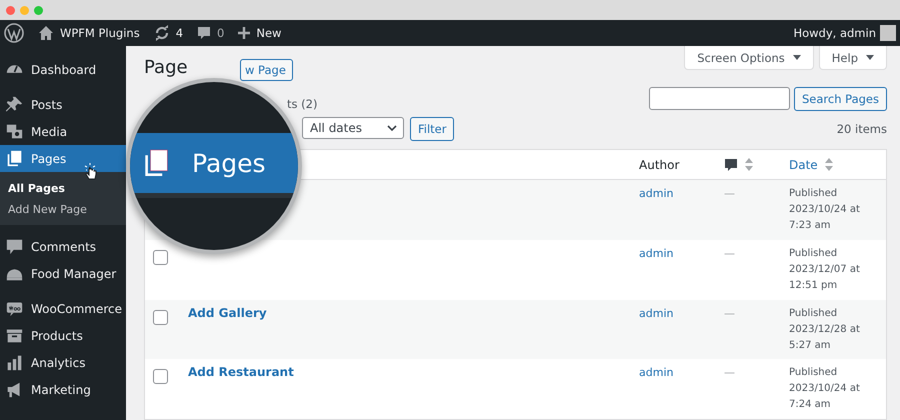 Image resolution: width=900 pixels, height=420 pixels. I want to click on date-select: All dates, so click(353, 127).